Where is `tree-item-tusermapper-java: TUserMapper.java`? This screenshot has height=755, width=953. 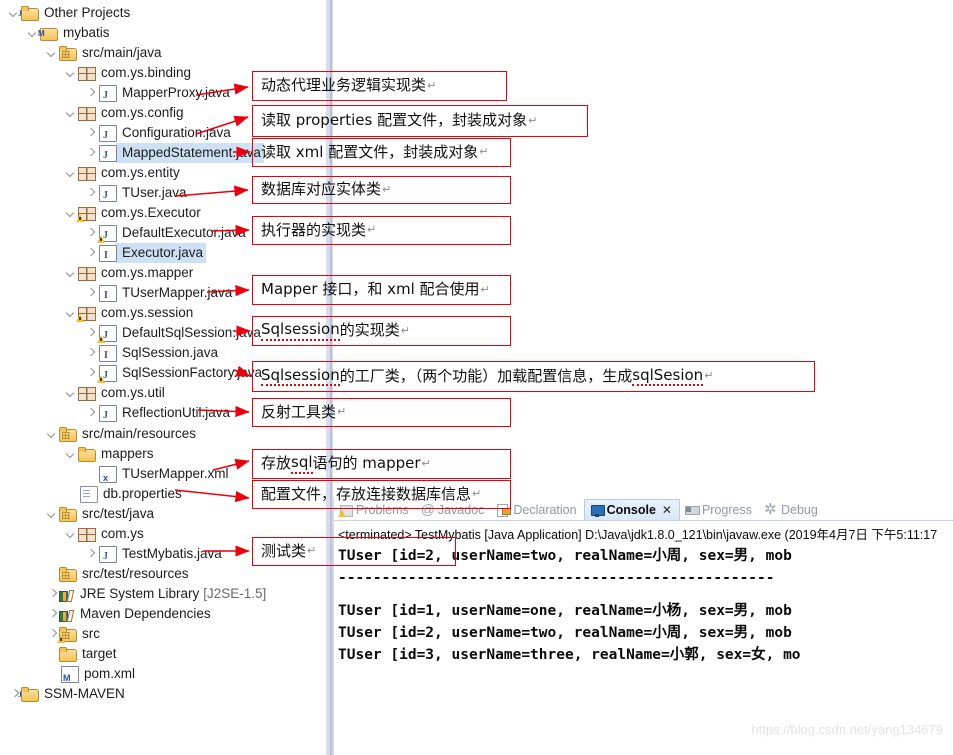 tree-item-tusermapper-java: TUserMapper.java is located at coordinates (158, 294).